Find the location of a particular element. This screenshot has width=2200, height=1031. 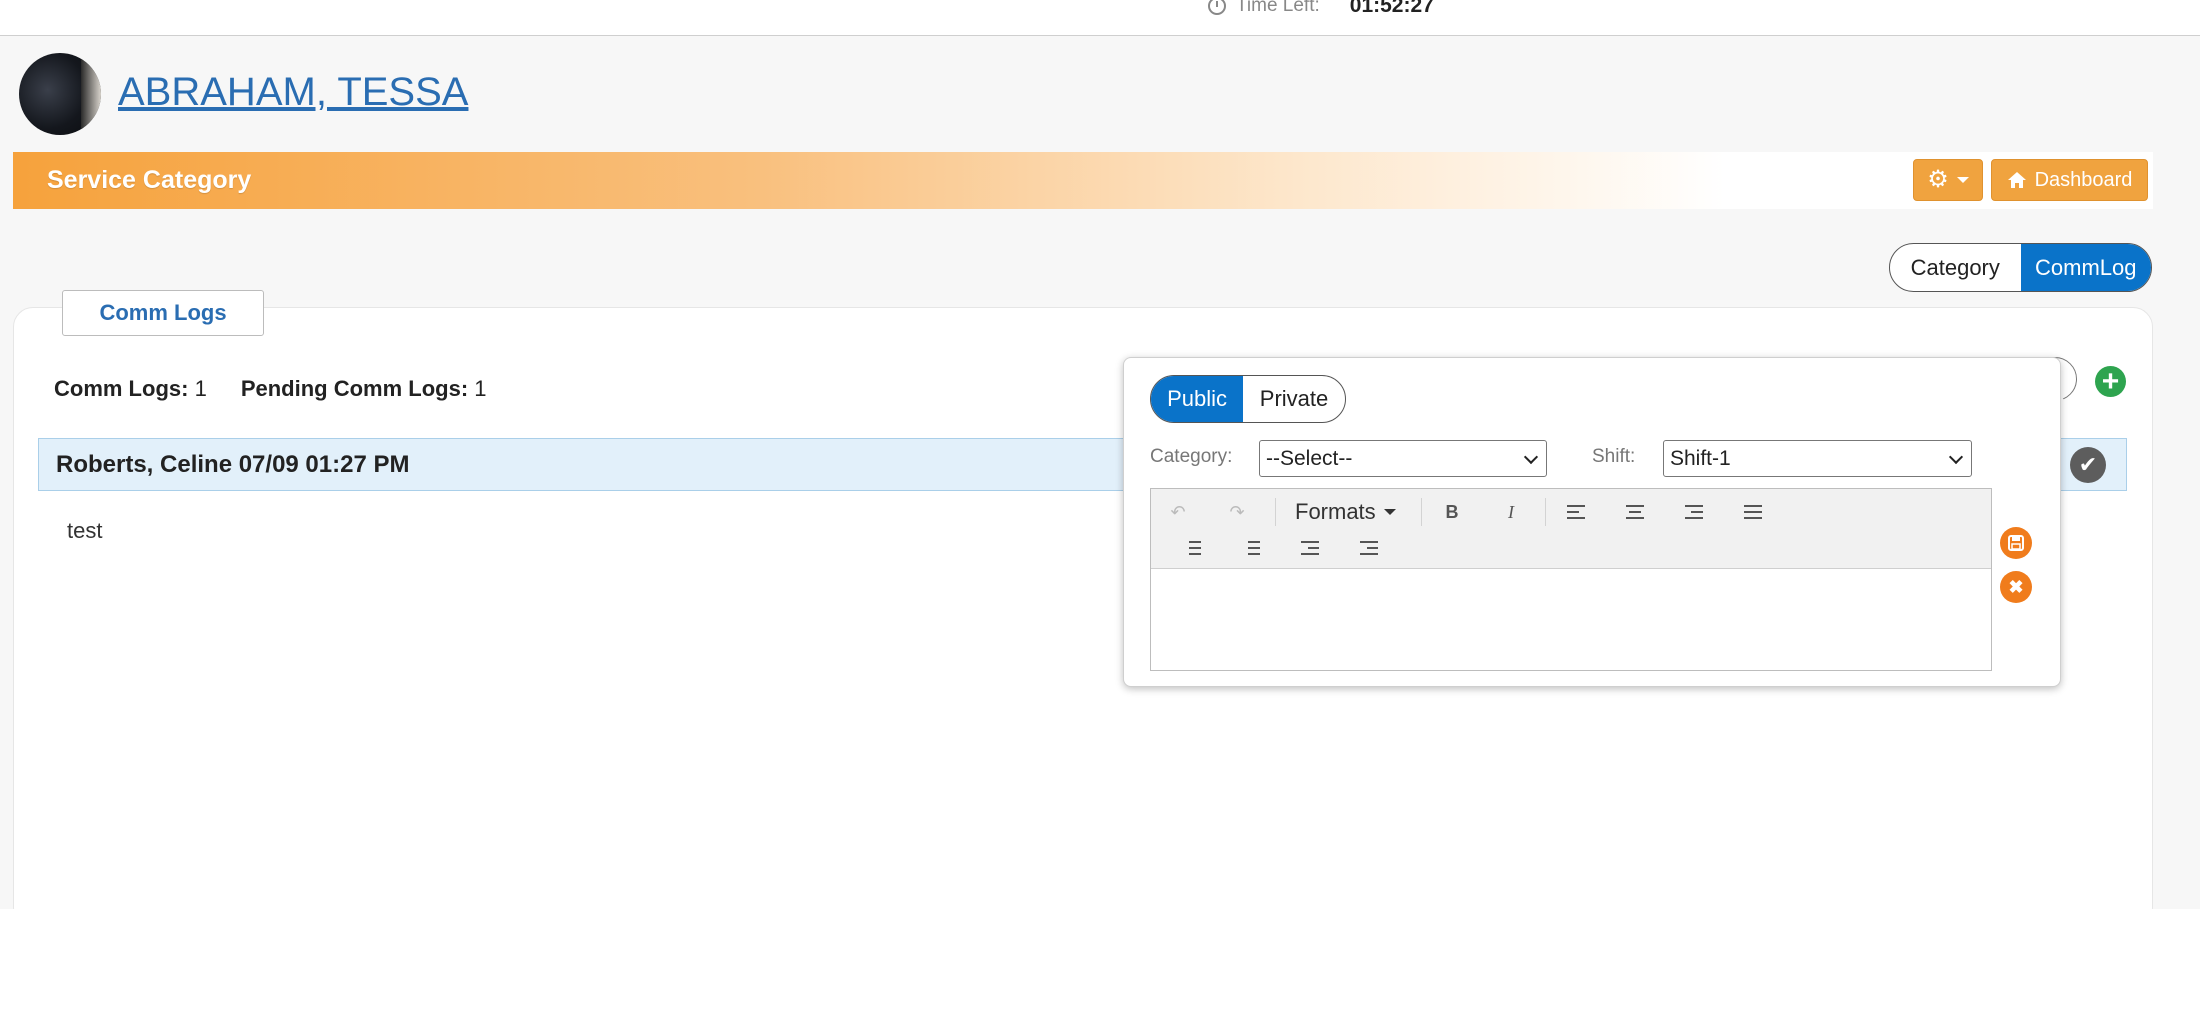

editor-content-area is located at coordinates (1571, 619).